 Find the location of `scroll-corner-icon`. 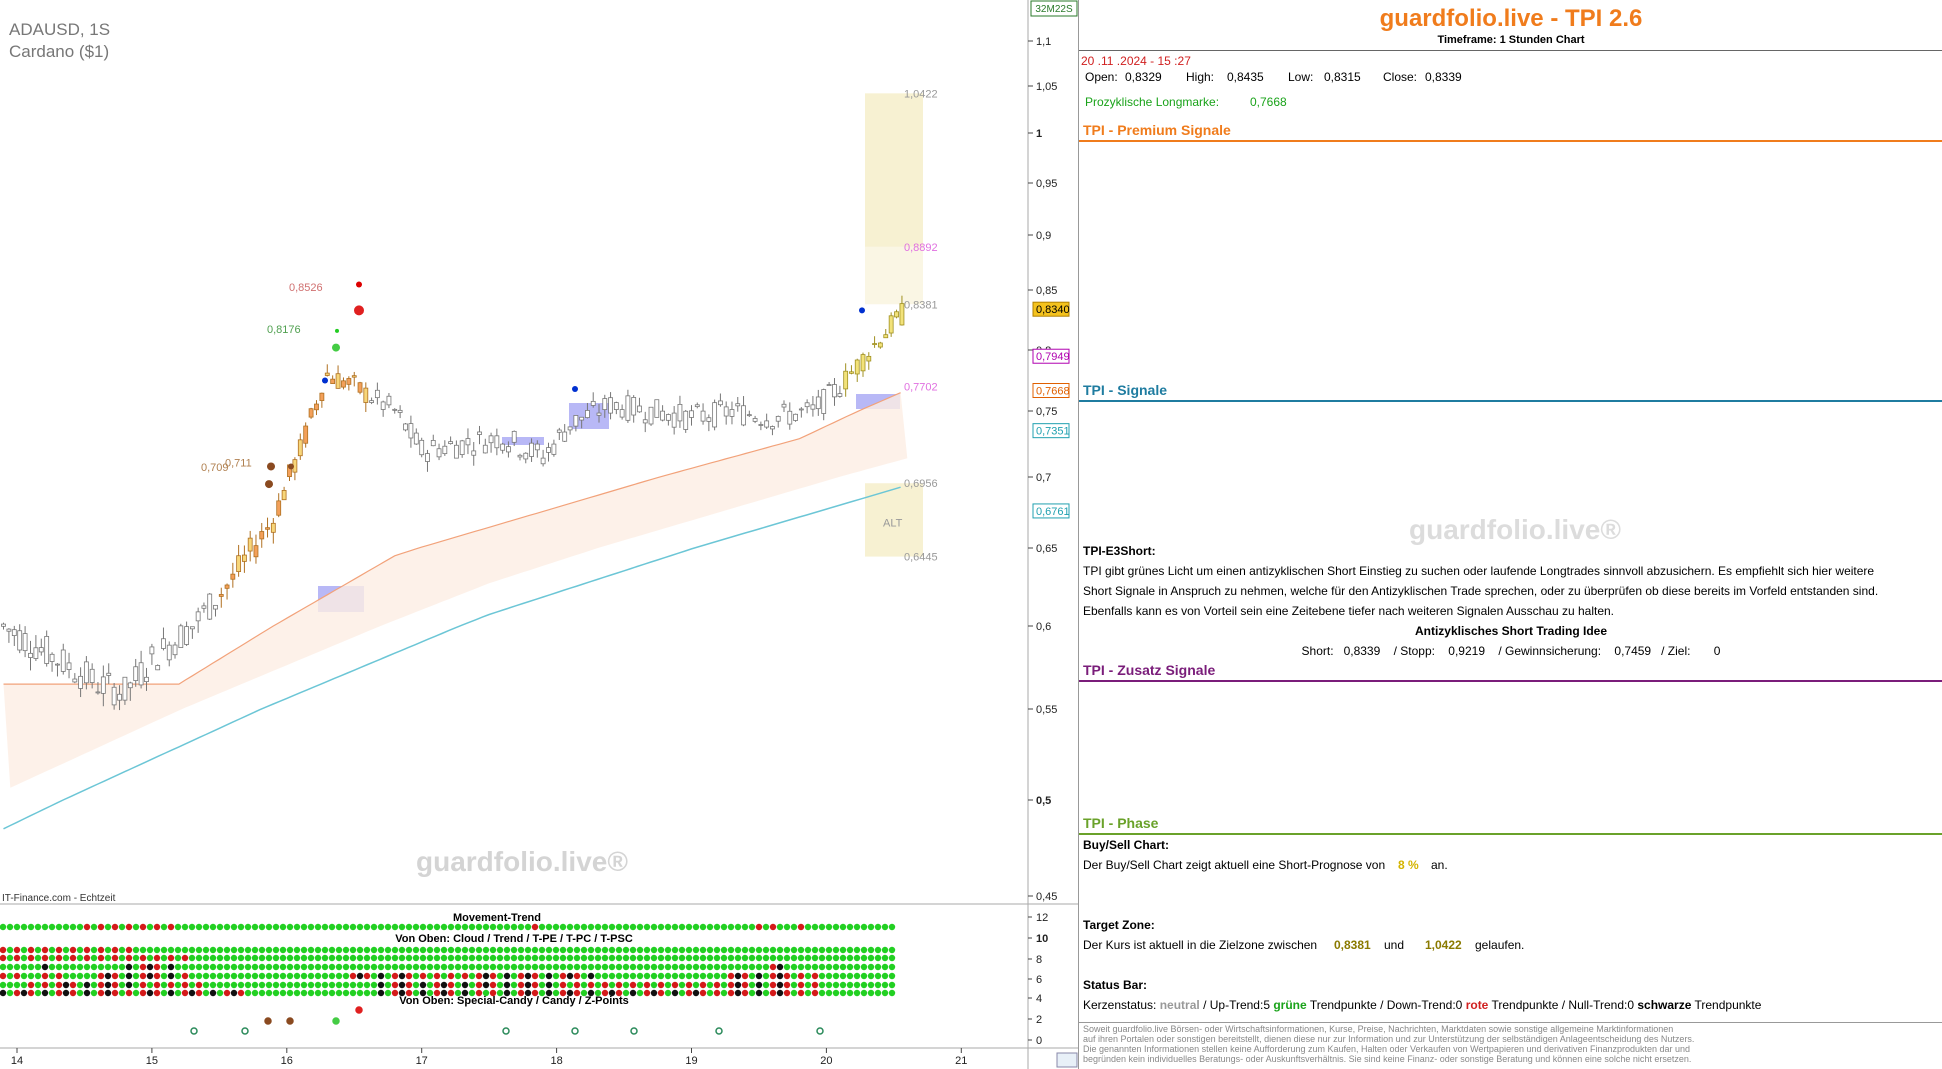

scroll-corner-icon is located at coordinates (1067, 1060).